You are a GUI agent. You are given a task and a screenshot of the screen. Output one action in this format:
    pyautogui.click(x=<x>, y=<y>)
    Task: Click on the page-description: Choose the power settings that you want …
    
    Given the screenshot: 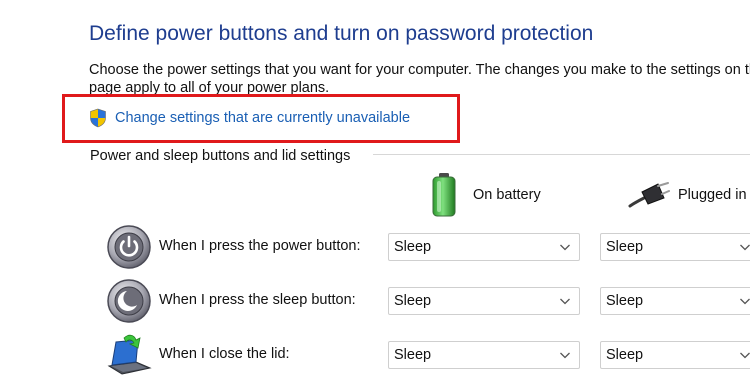 What is the action you would take?
    pyautogui.click(x=419, y=77)
    